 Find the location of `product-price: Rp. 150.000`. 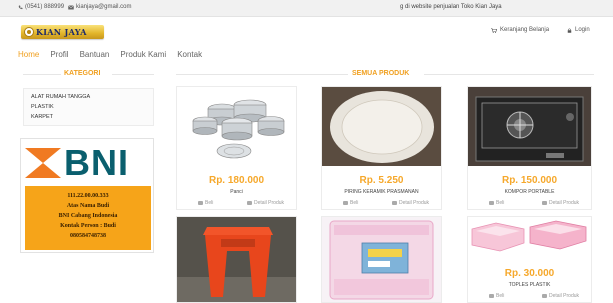

product-price: Rp. 150.000 is located at coordinates (529, 180).